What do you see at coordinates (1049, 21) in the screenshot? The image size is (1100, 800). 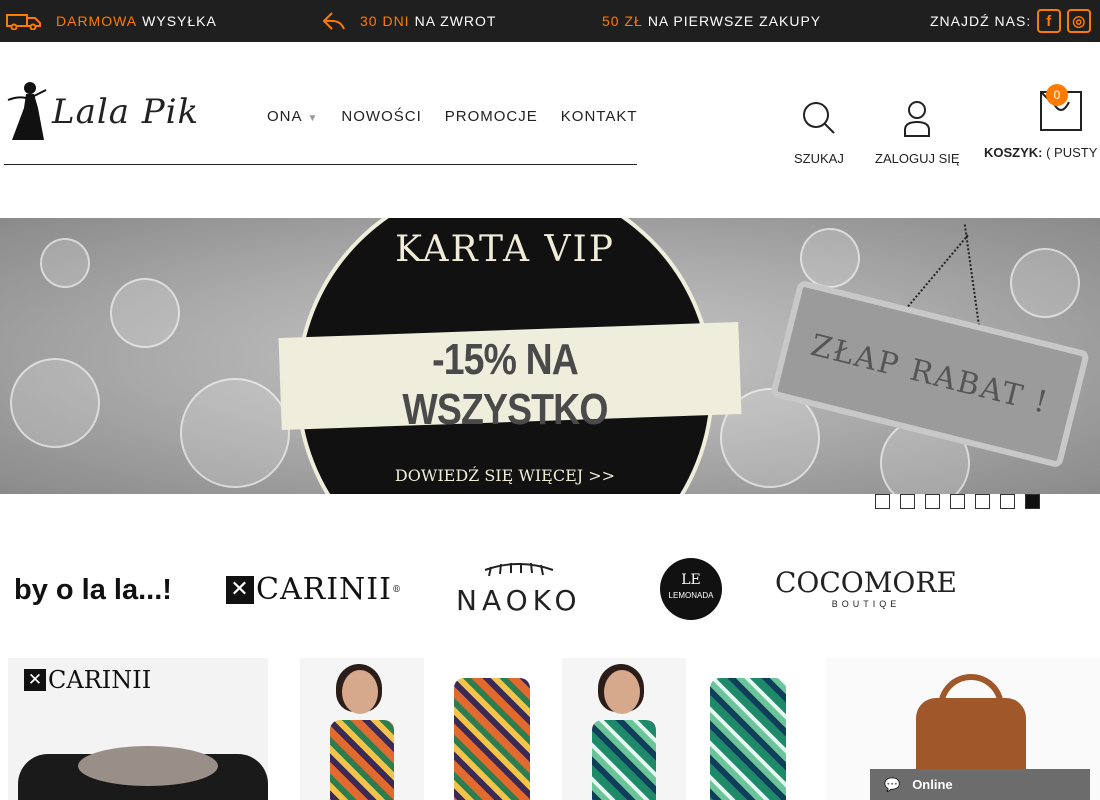 I see `facebook-icon: f` at bounding box center [1049, 21].